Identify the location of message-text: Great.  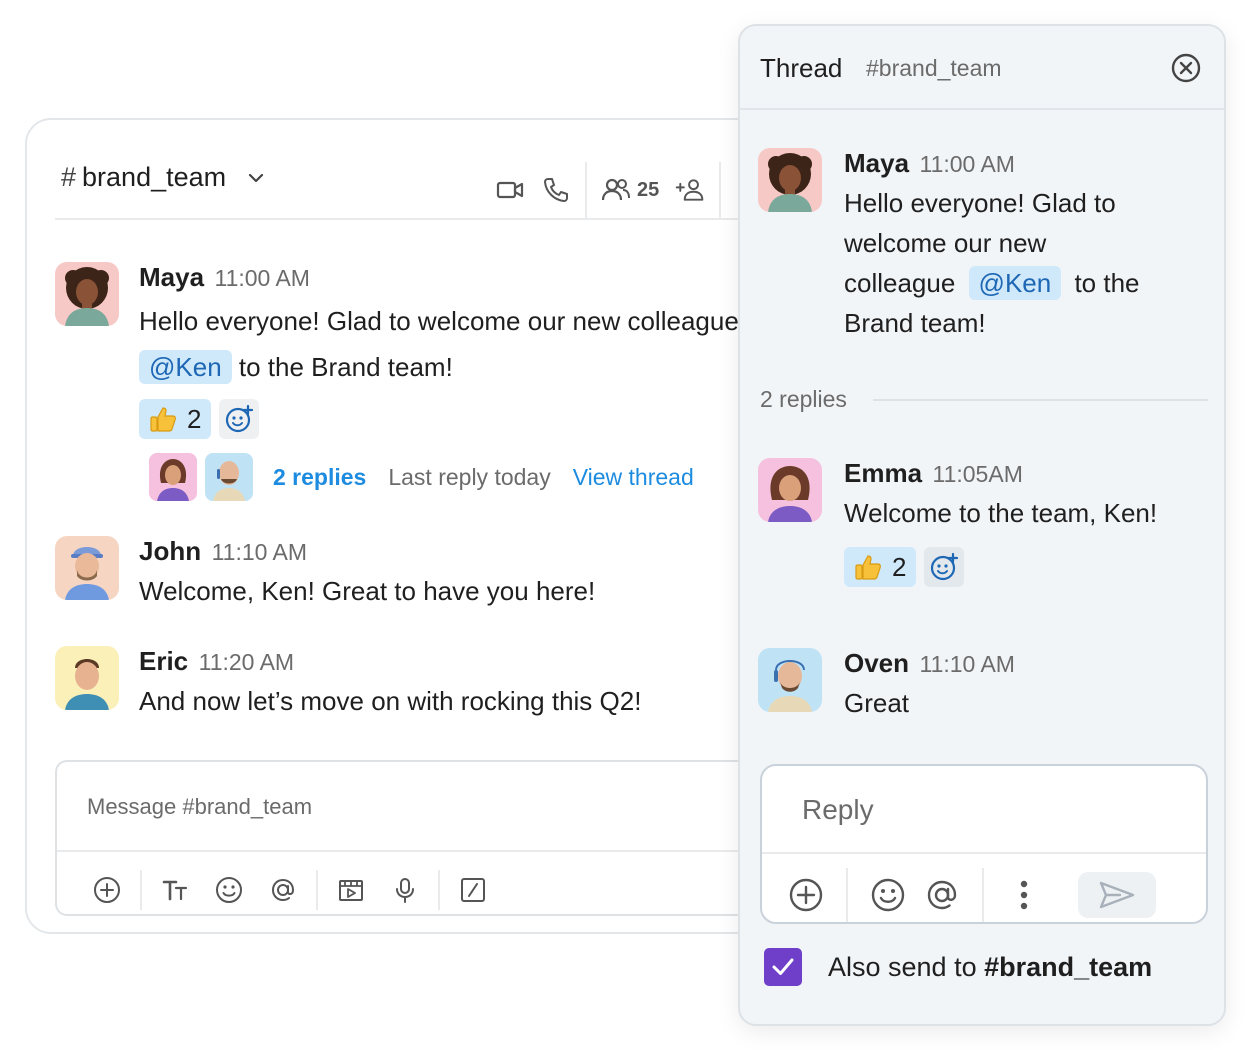
(877, 703).